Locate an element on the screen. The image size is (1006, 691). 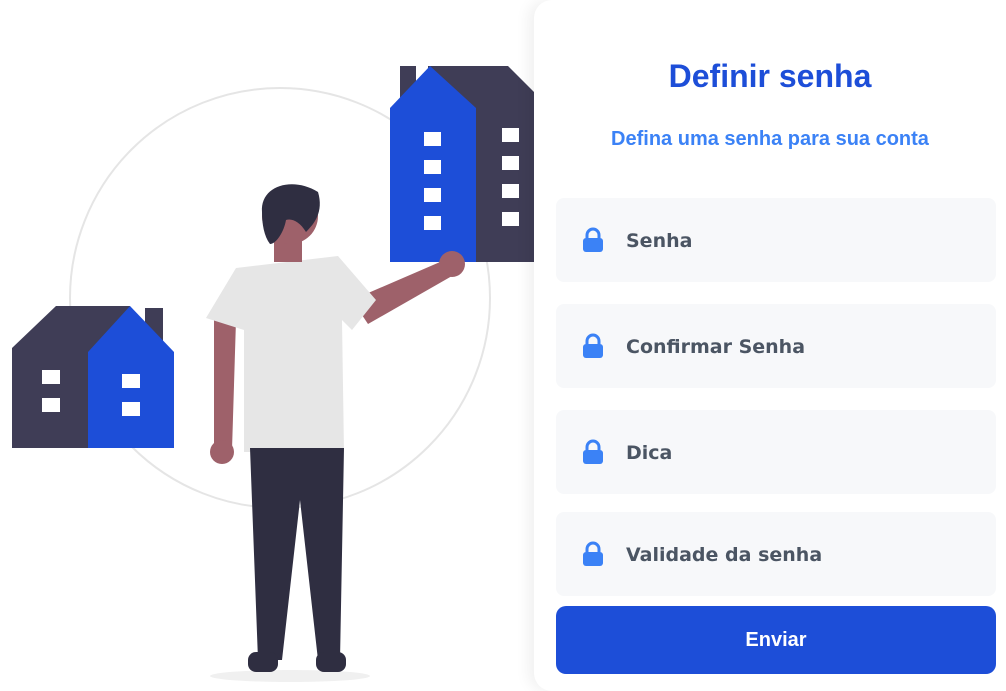
right-house is located at coordinates (471, 164).